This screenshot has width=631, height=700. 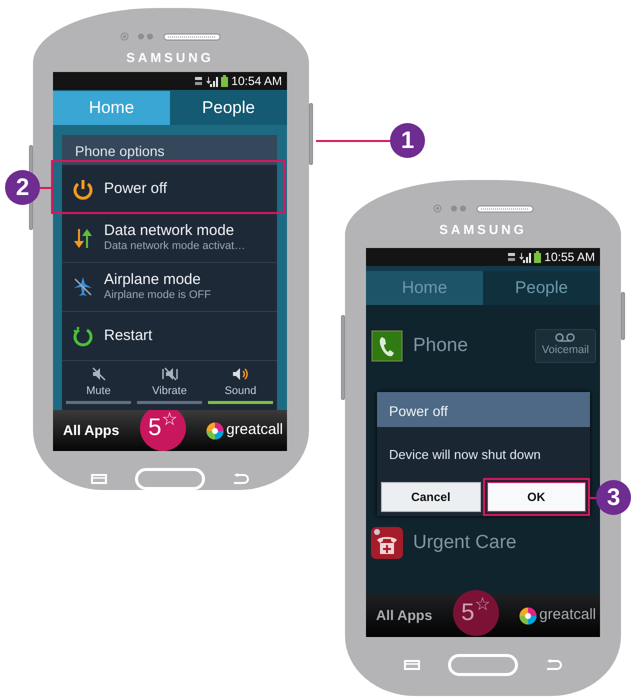 I want to click on airplane-icon, so click(x=83, y=287).